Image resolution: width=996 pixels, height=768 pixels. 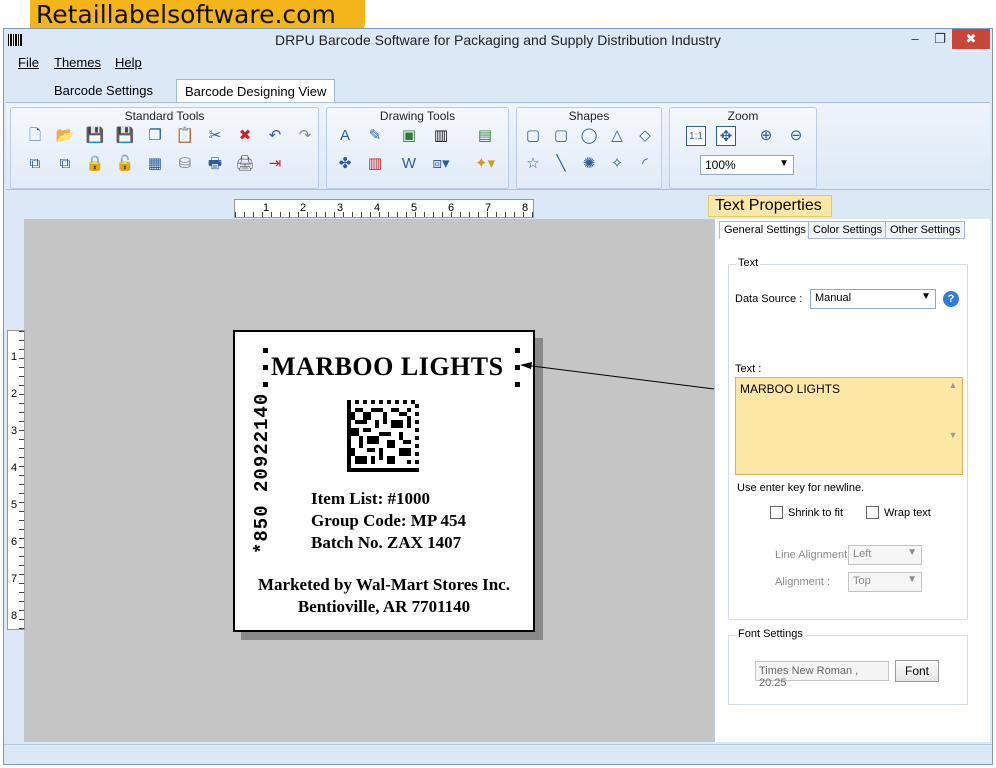 I want to click on redo-icon: ↷, so click(x=305, y=136).